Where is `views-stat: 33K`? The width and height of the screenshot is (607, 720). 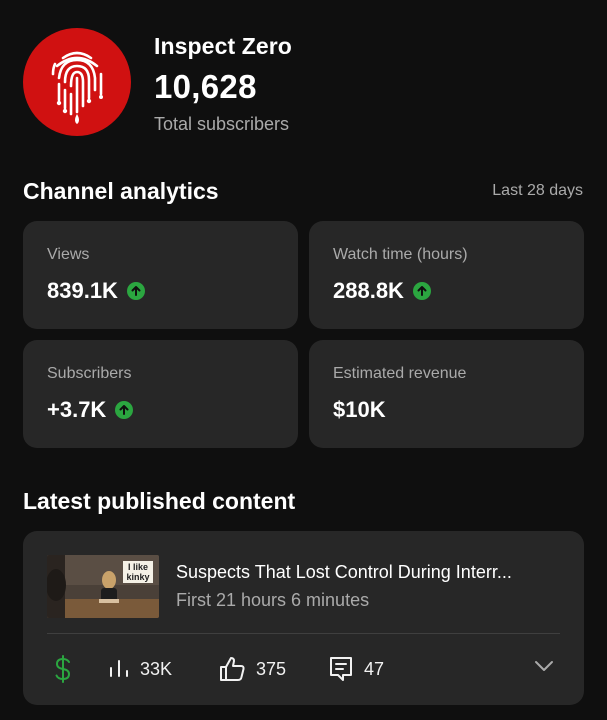 views-stat: 33K is located at coordinates (140, 669).